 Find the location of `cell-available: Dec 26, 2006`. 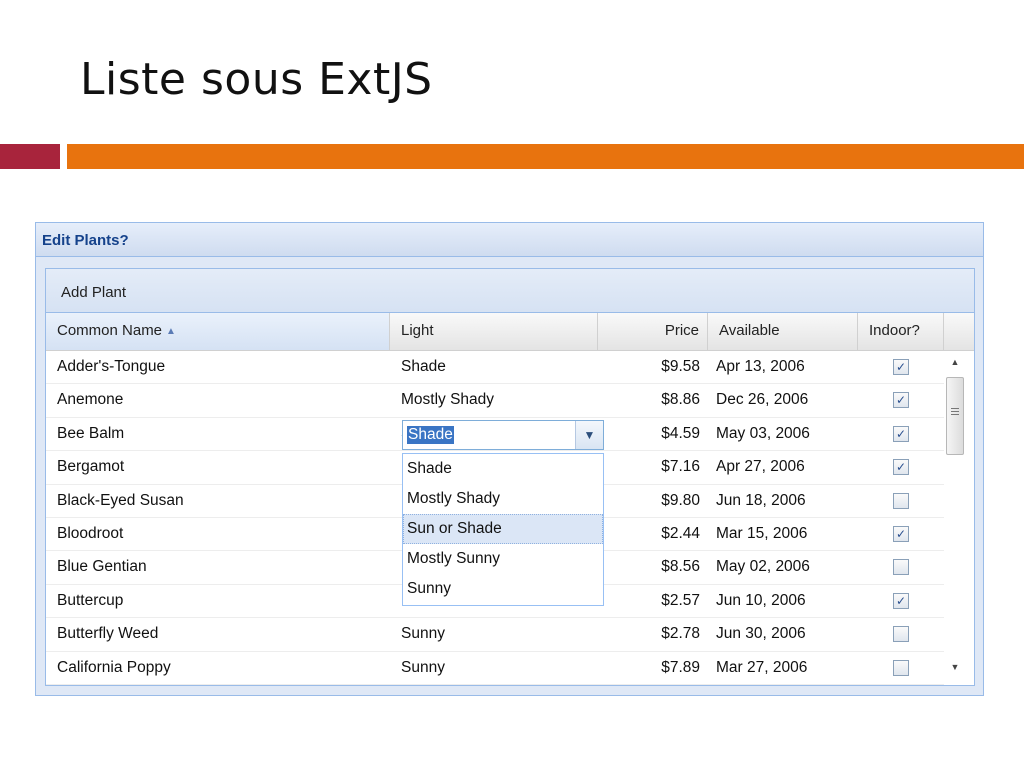

cell-available: Dec 26, 2006 is located at coordinates (783, 400).